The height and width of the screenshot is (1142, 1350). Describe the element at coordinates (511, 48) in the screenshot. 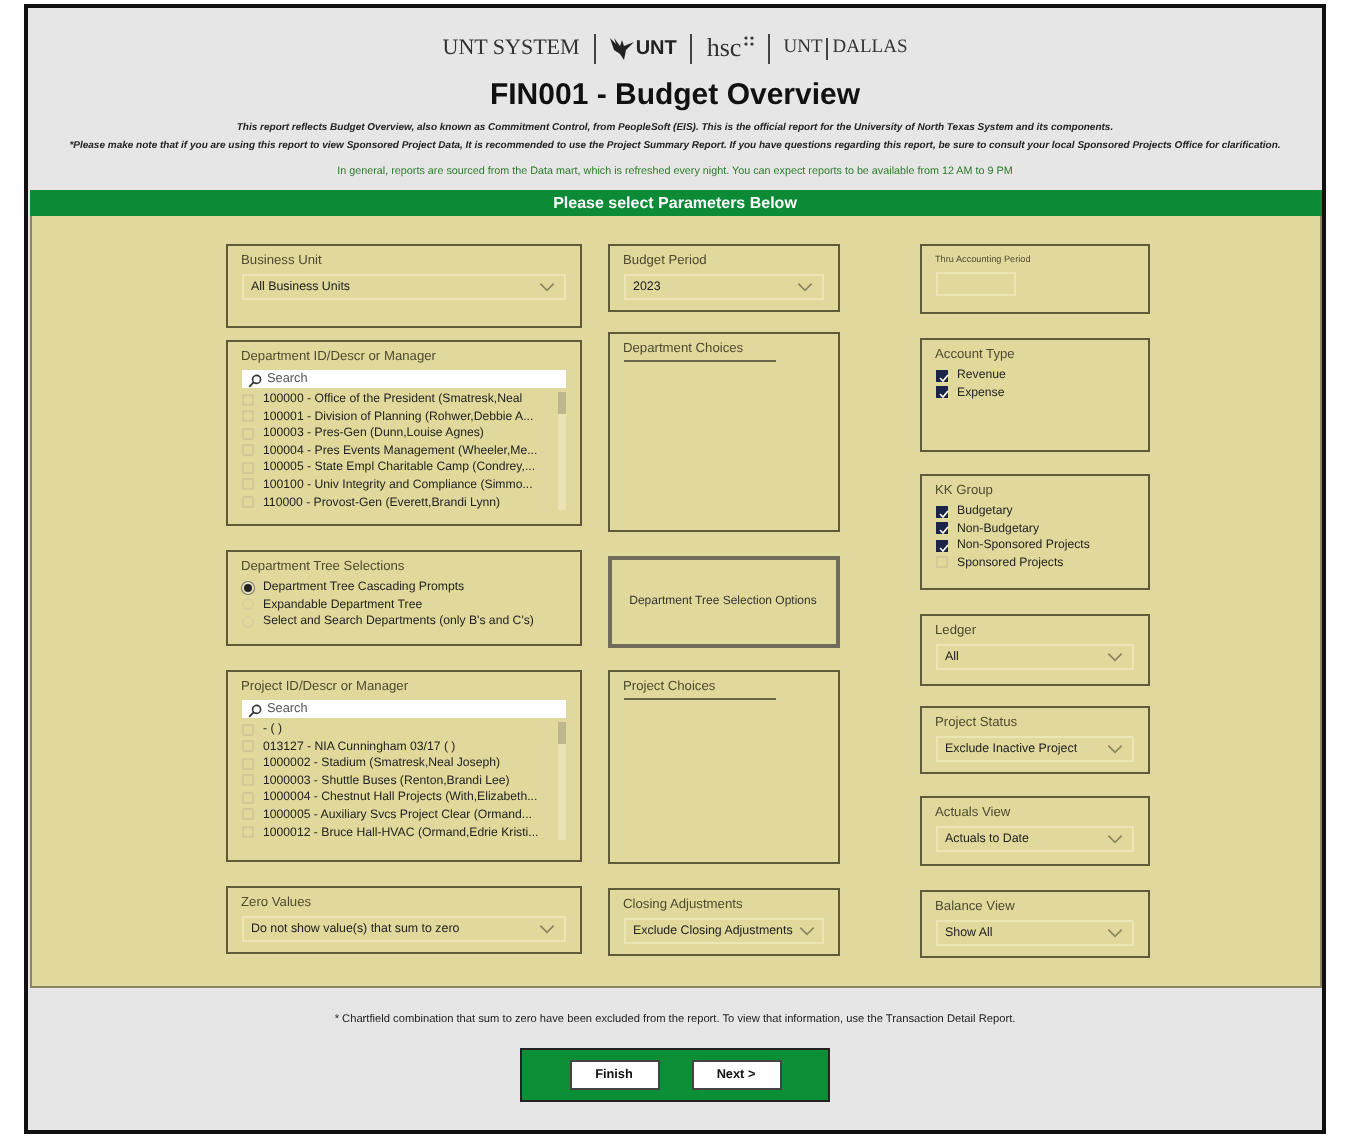

I see `logo-text: UNT SYSTEM` at that location.